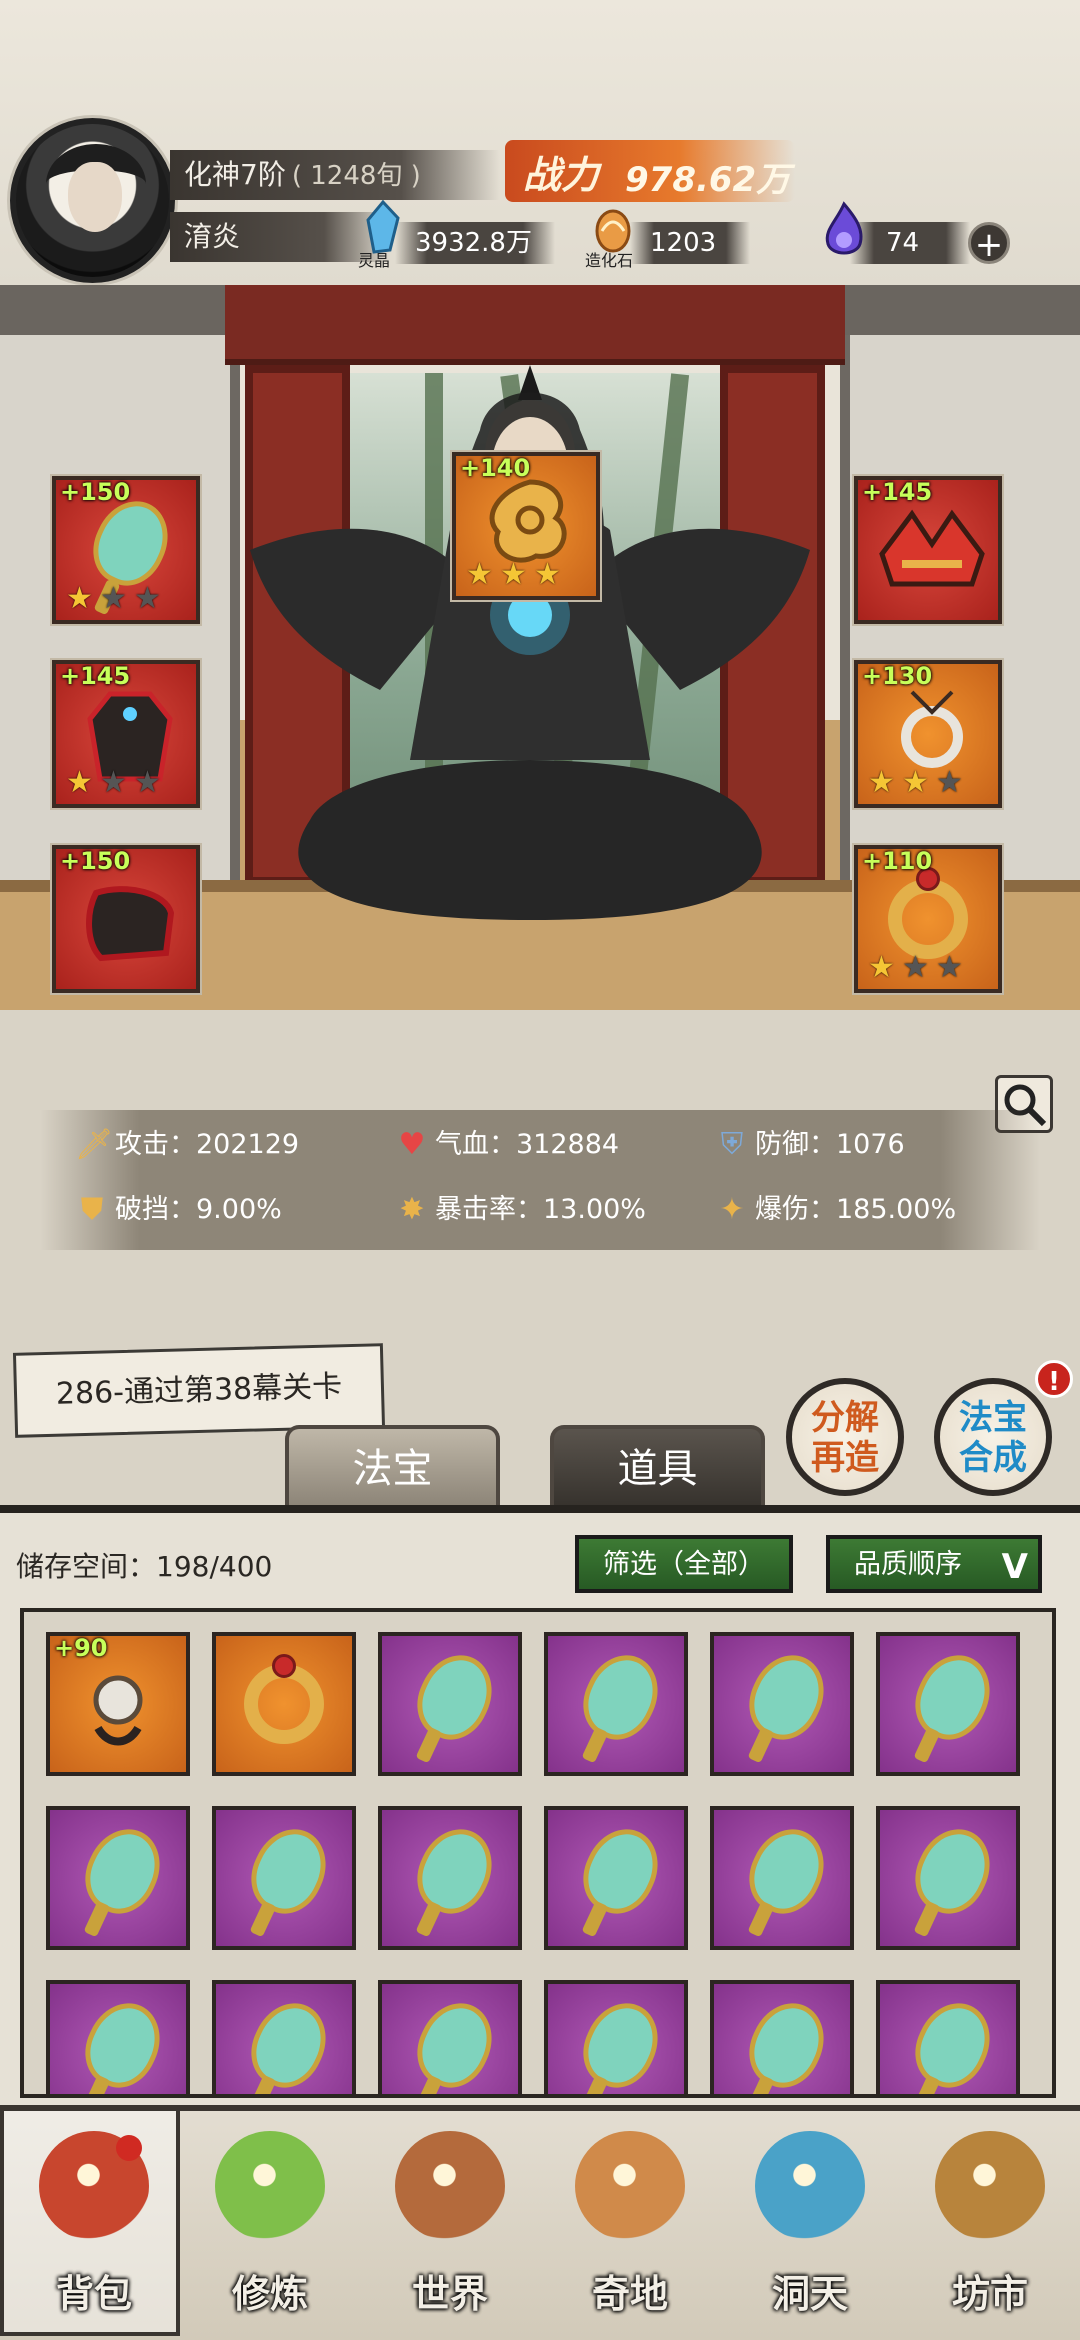 The image size is (1080, 2340). Describe the element at coordinates (126, 919) in the screenshot. I see `equip-slot-boots: +150` at that location.